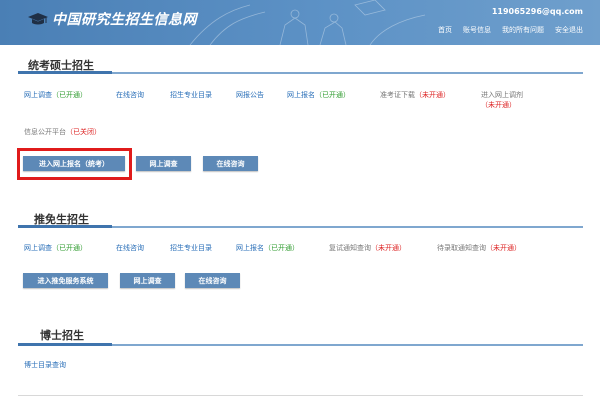 This screenshot has width=600, height=409. I want to click on status-badge: （已关闭）, so click(83, 132).